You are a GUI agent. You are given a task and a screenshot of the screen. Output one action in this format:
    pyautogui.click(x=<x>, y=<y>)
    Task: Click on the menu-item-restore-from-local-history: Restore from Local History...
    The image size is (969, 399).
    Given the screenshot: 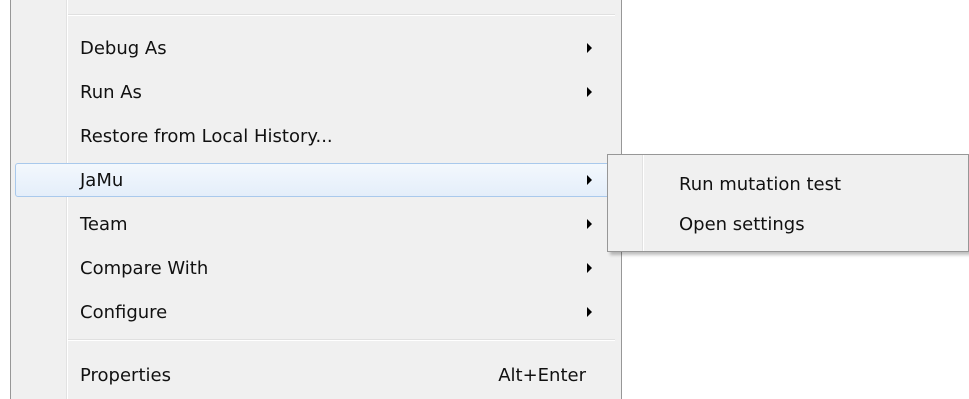 What is the action you would take?
    pyautogui.click(x=316, y=136)
    